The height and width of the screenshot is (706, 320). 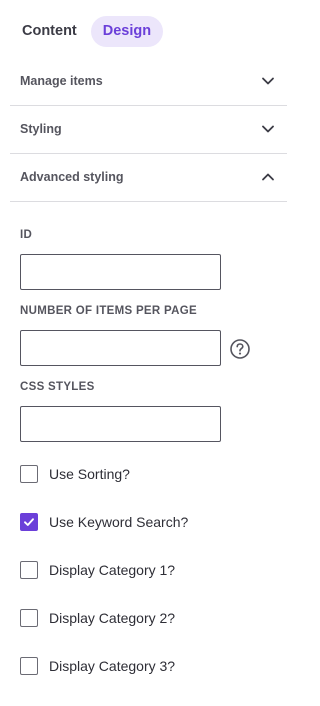 I want to click on section-manage-items: Manage items, so click(x=148, y=81).